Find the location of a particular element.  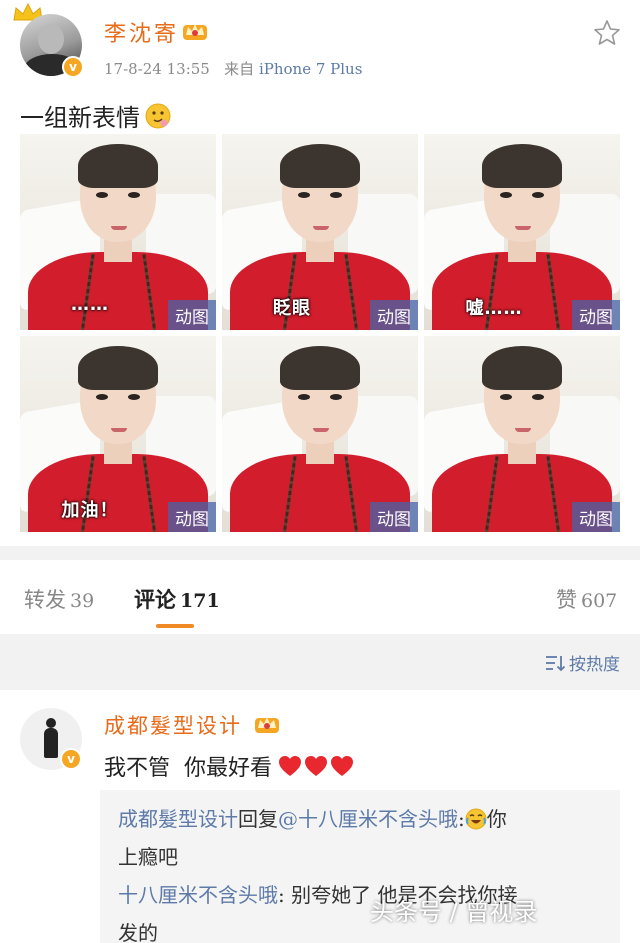

laugh-cry-emoji-icon is located at coordinates (476, 819).